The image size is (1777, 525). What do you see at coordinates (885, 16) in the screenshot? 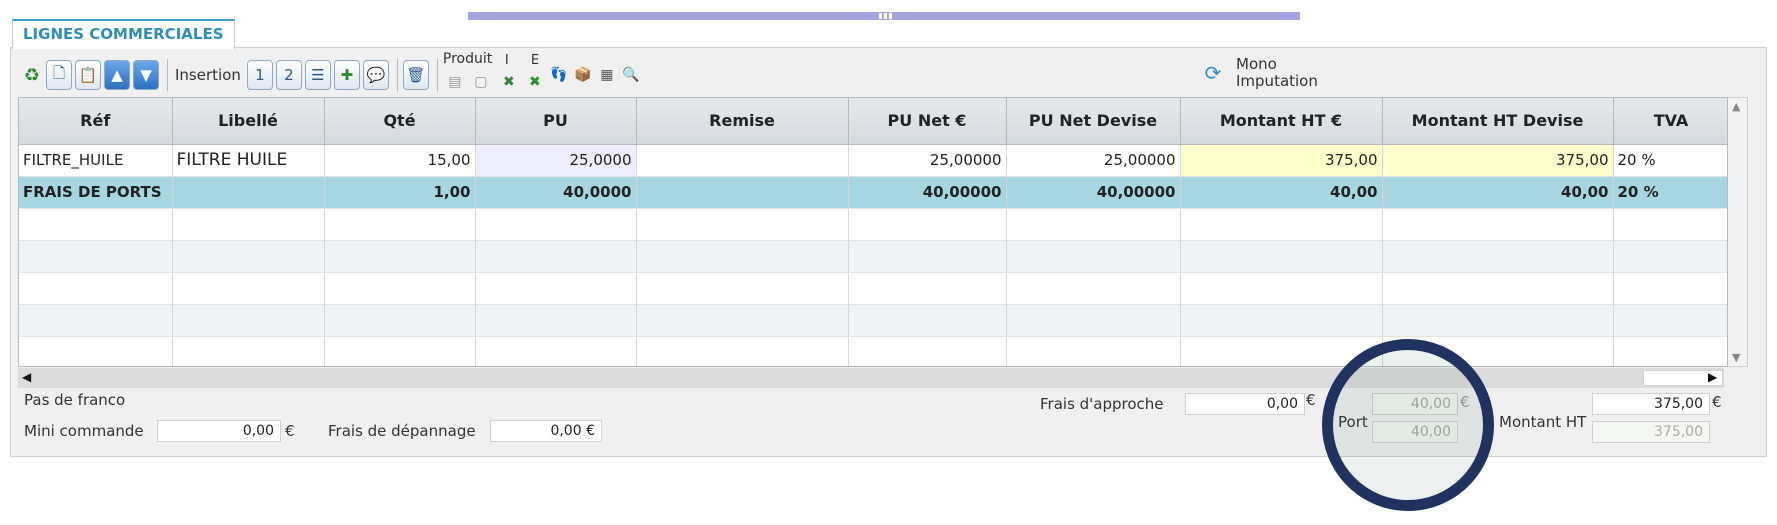
I see `splitter-grip-icon` at bounding box center [885, 16].